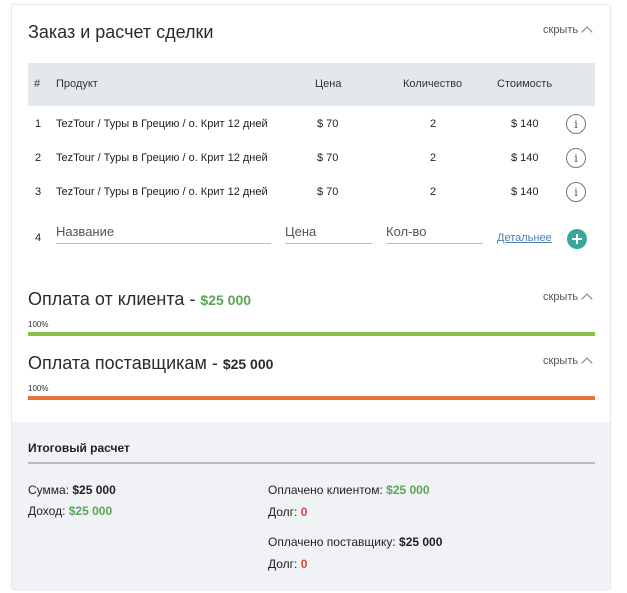  What do you see at coordinates (79, 448) in the screenshot?
I see `summary-title: Итоговый расчет` at bounding box center [79, 448].